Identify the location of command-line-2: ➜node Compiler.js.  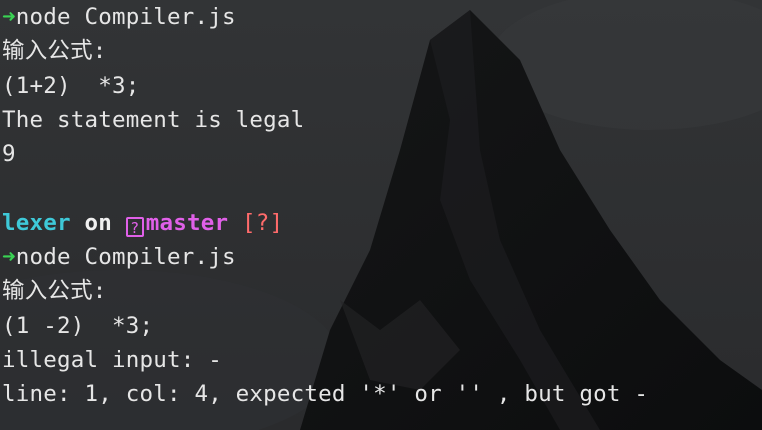
(382, 257).